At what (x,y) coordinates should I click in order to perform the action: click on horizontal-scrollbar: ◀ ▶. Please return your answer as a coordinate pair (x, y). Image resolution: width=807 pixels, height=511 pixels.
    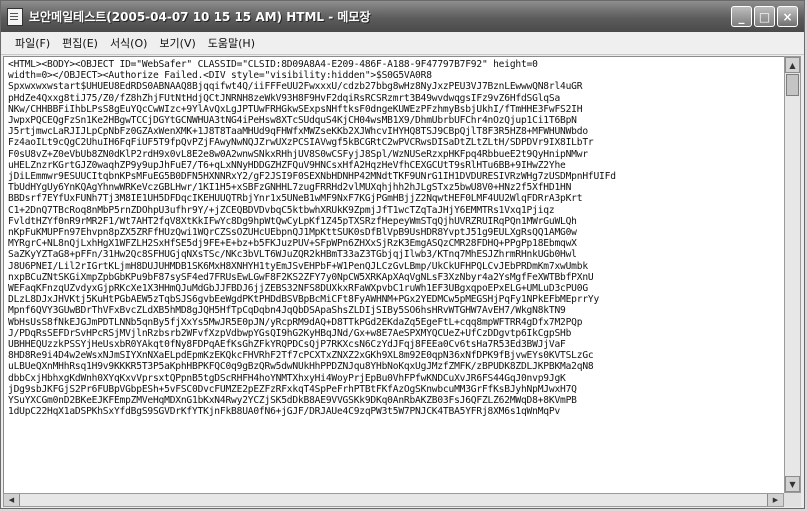
    Looking at the image, I should click on (393, 500).